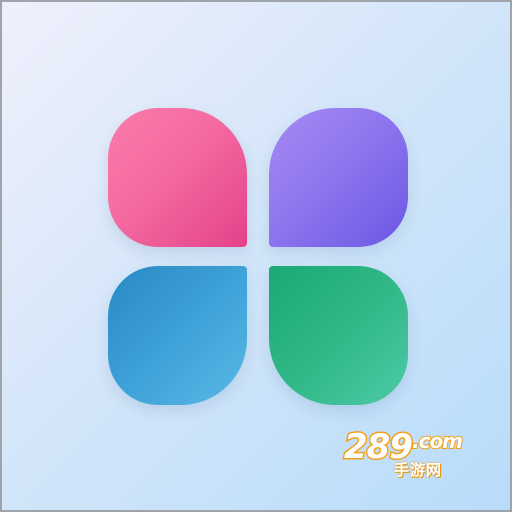  Describe the element at coordinates (338, 335) in the screenshot. I see `tile-green-bottom-right` at that location.